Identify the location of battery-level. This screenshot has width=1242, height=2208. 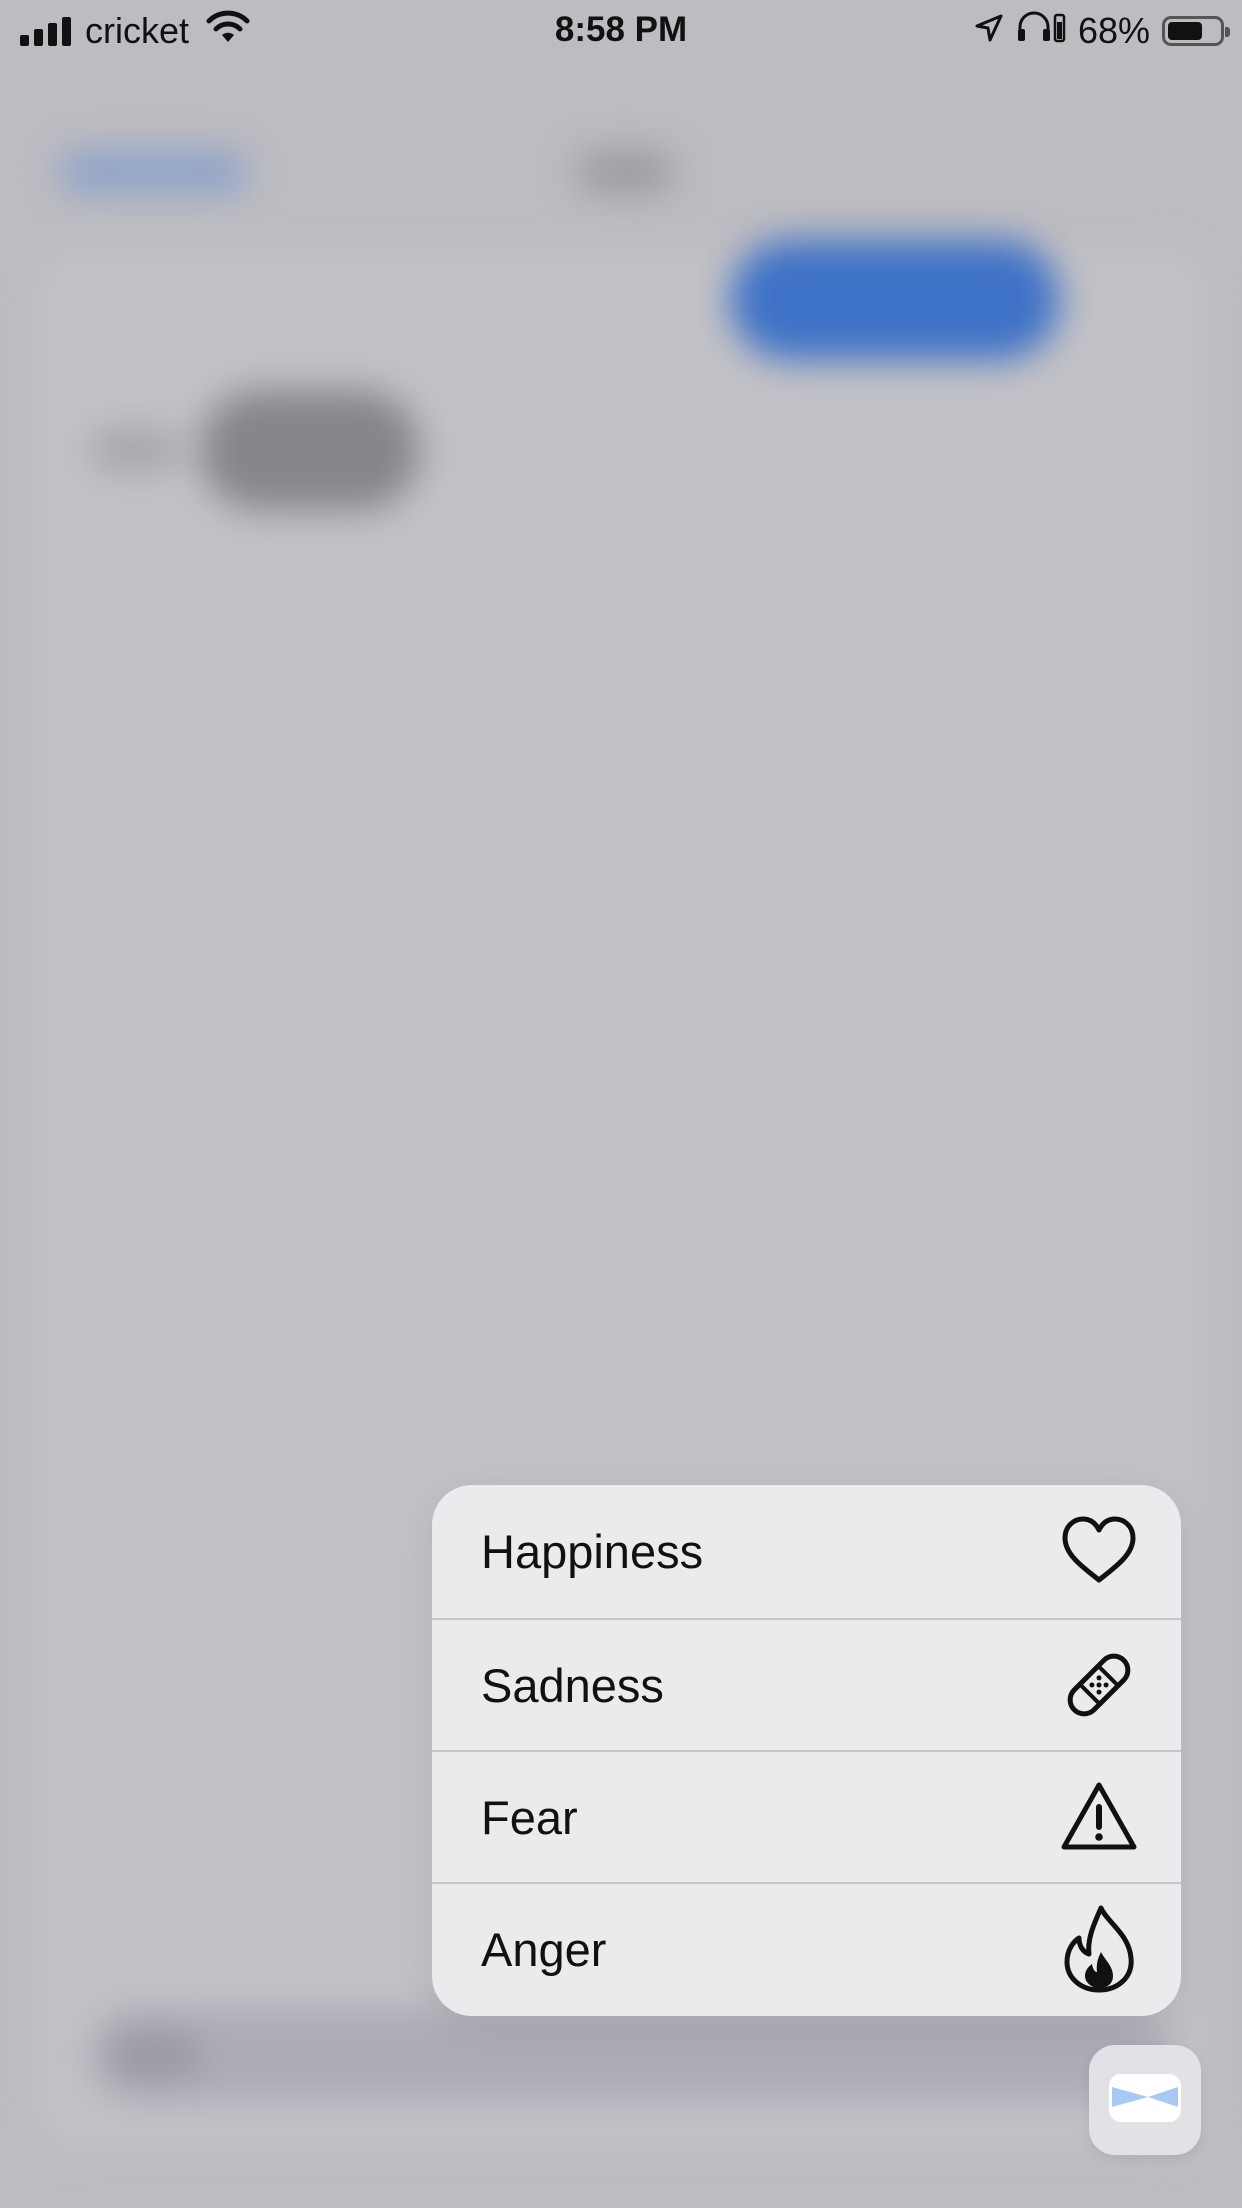
(1185, 31).